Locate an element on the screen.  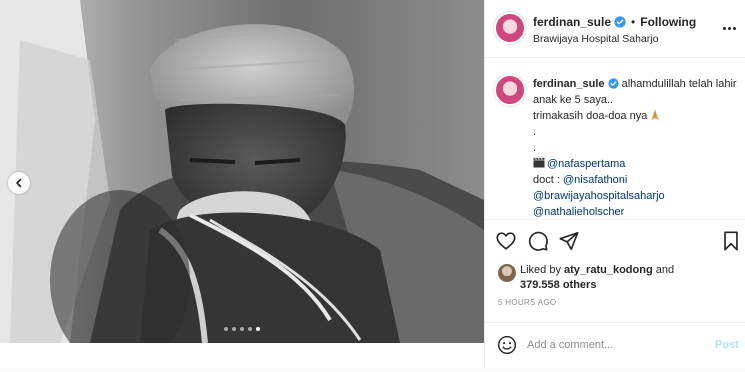
caption-line-1: ferdinan_sule alhamdulillah telah lahir is located at coordinates (636, 84).